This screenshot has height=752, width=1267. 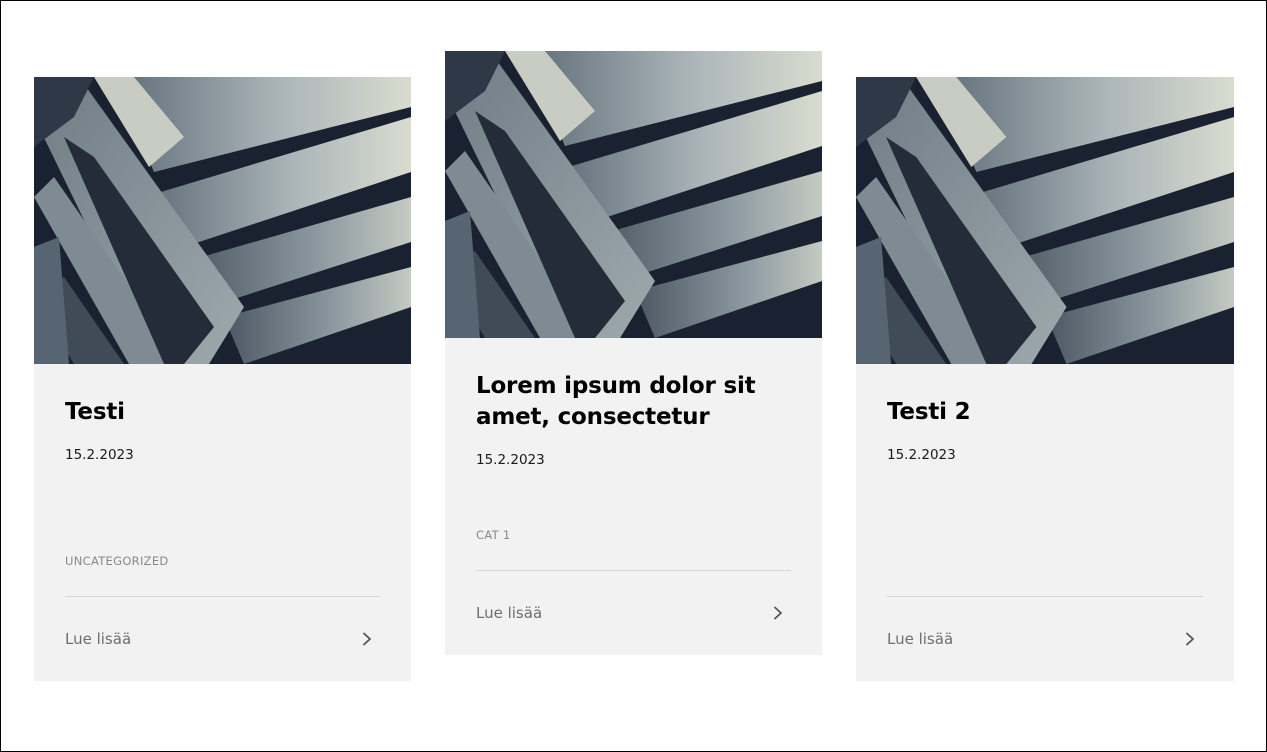 I want to click on post-category: CAT 1, so click(x=493, y=535).